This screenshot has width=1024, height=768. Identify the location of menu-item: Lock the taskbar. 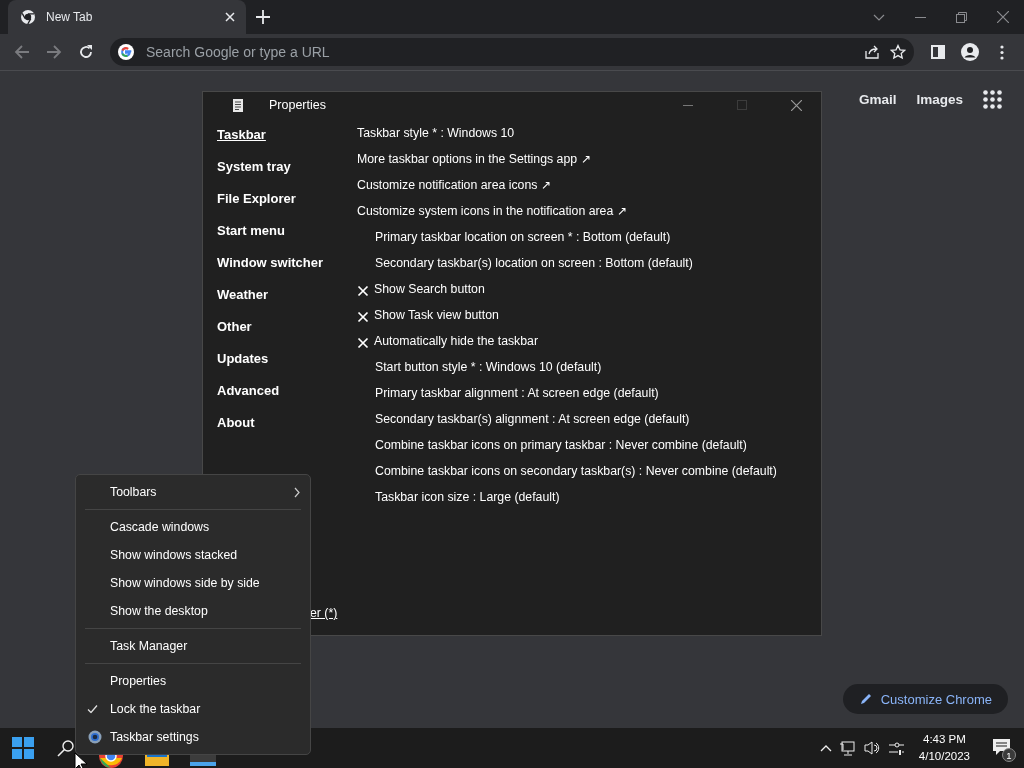
(193, 709).